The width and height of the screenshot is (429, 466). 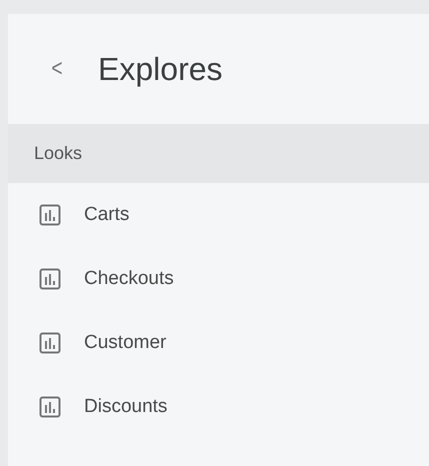 I want to click on explore-item: Carts, so click(x=107, y=215).